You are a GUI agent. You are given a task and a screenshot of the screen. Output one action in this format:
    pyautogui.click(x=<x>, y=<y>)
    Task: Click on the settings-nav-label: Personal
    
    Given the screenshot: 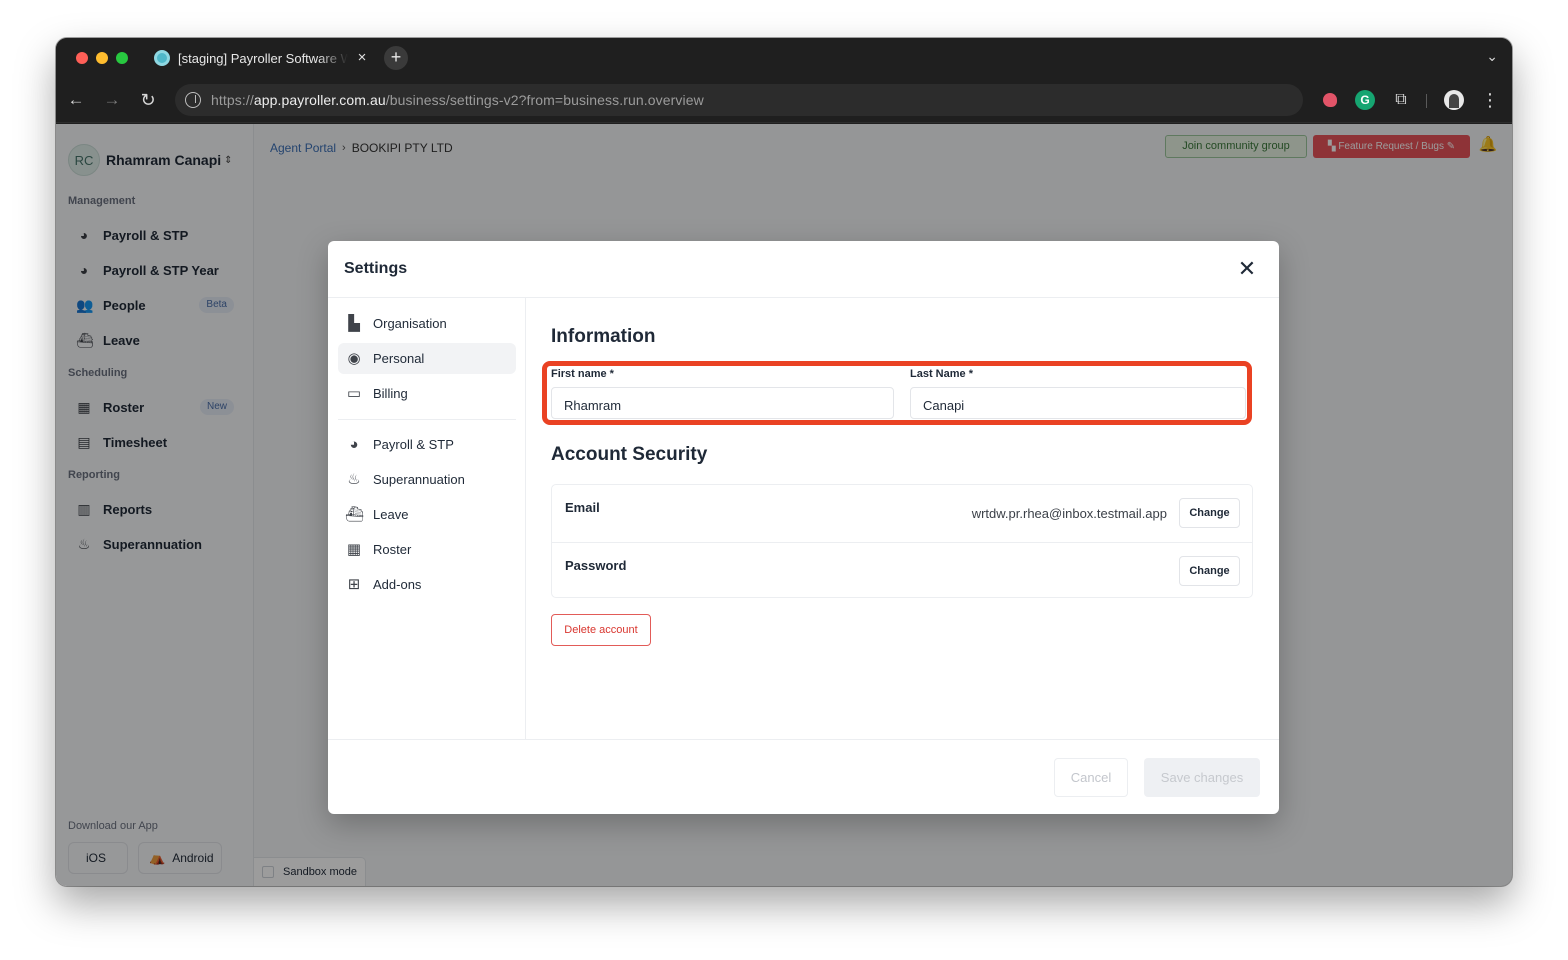 What is the action you would take?
    pyautogui.click(x=399, y=358)
    